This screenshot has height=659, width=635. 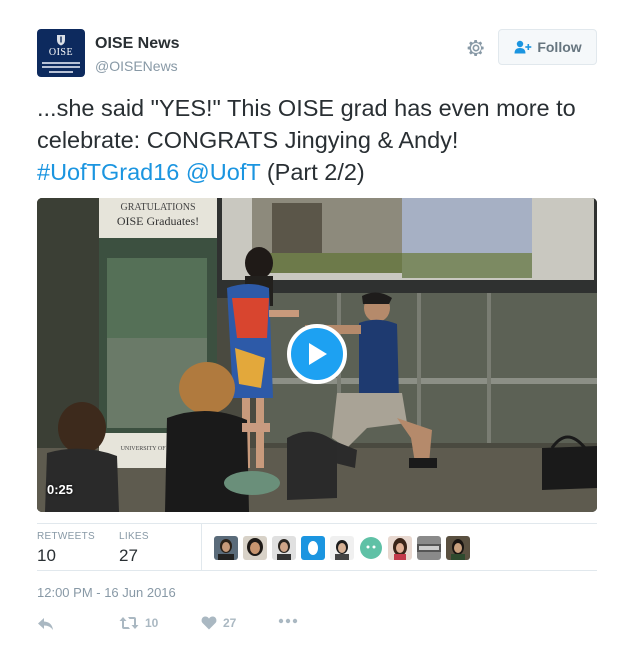 What do you see at coordinates (152, 623) in the screenshot?
I see `retweet-count: 10` at bounding box center [152, 623].